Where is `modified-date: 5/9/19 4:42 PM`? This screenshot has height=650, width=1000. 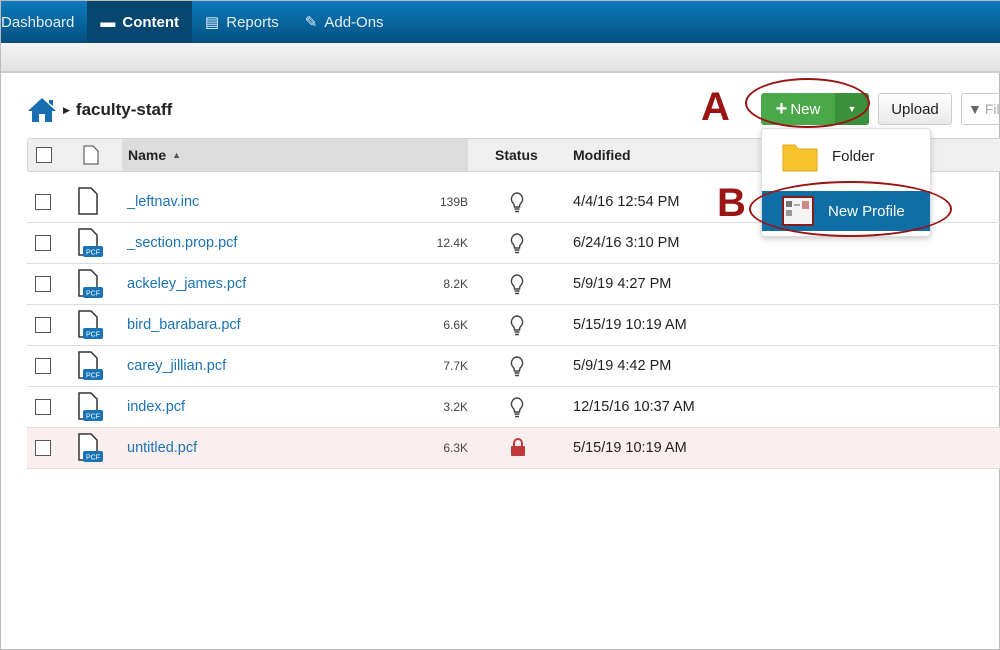 modified-date: 5/9/19 4:42 PM is located at coordinates (622, 366).